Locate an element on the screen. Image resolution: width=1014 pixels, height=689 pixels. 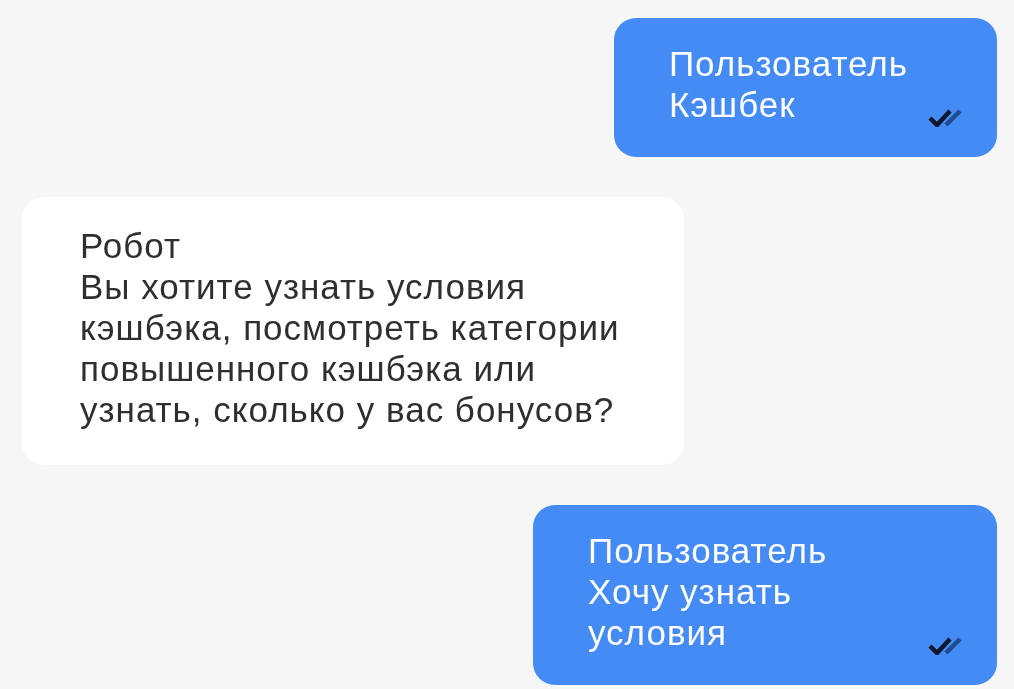
message-text: Кэшбек is located at coordinates (732, 104).